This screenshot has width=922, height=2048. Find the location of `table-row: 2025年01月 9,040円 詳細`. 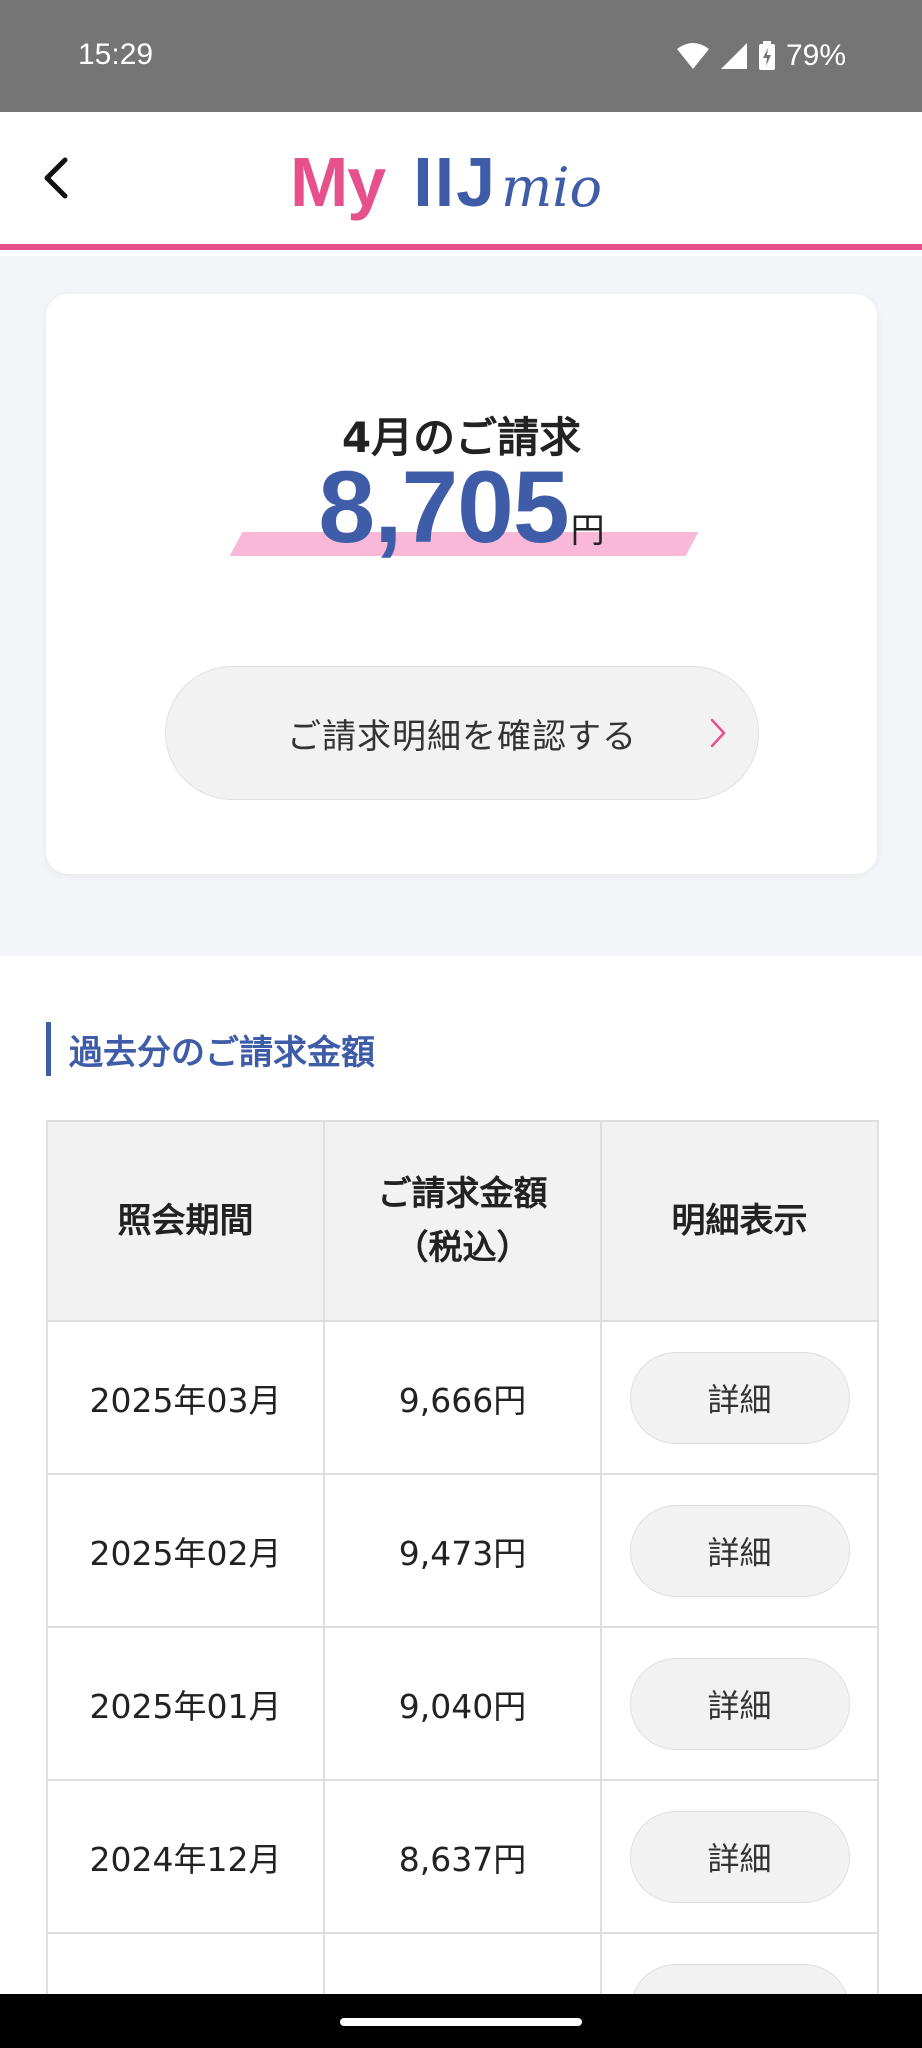

table-row: 2025年01月 9,040円 詳細 is located at coordinates (462, 1703).